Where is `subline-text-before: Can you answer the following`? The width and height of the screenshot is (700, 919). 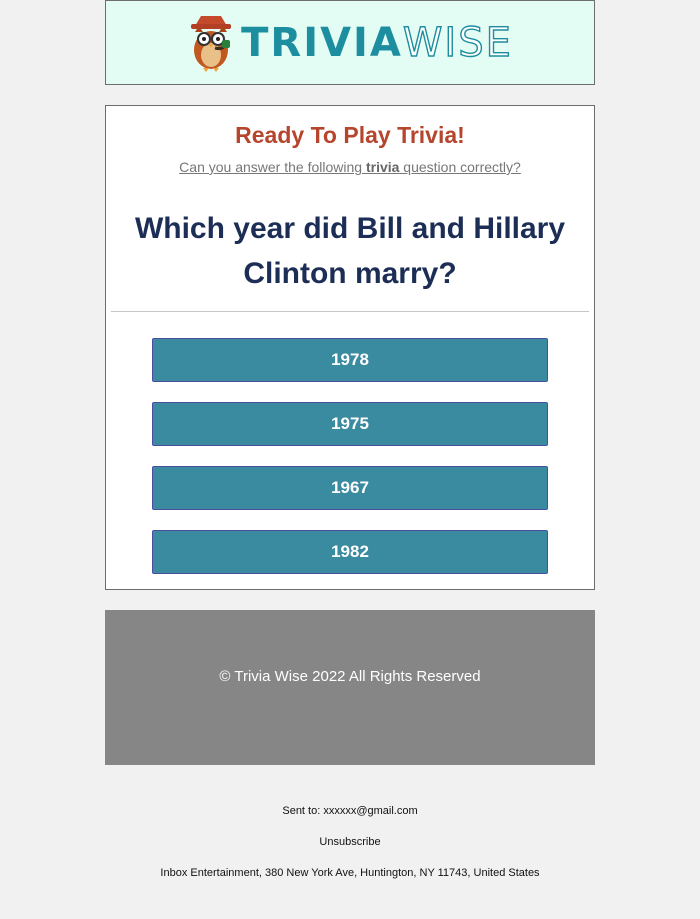 subline-text-before: Can you answer the following is located at coordinates (272, 167).